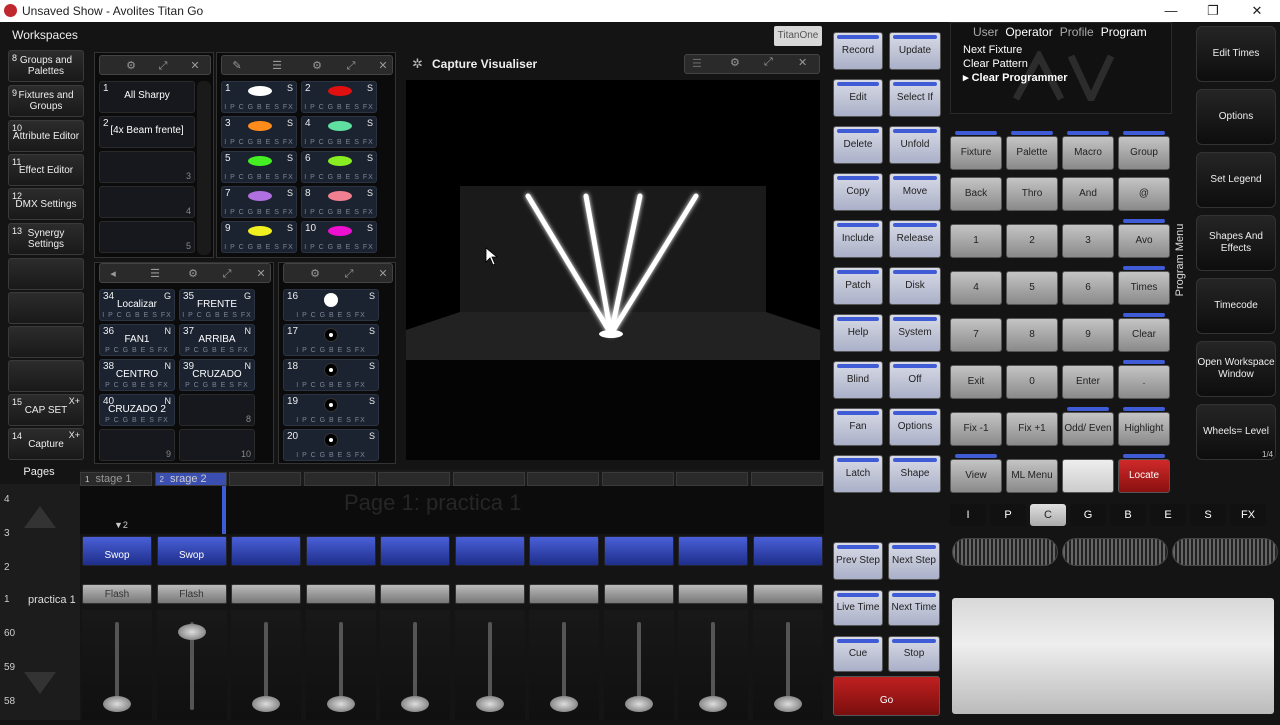 Image resolution: width=1280 pixels, height=725 pixels. I want to click on gobo-palette-cell: 16 S I P C G B E S FX, so click(331, 305).